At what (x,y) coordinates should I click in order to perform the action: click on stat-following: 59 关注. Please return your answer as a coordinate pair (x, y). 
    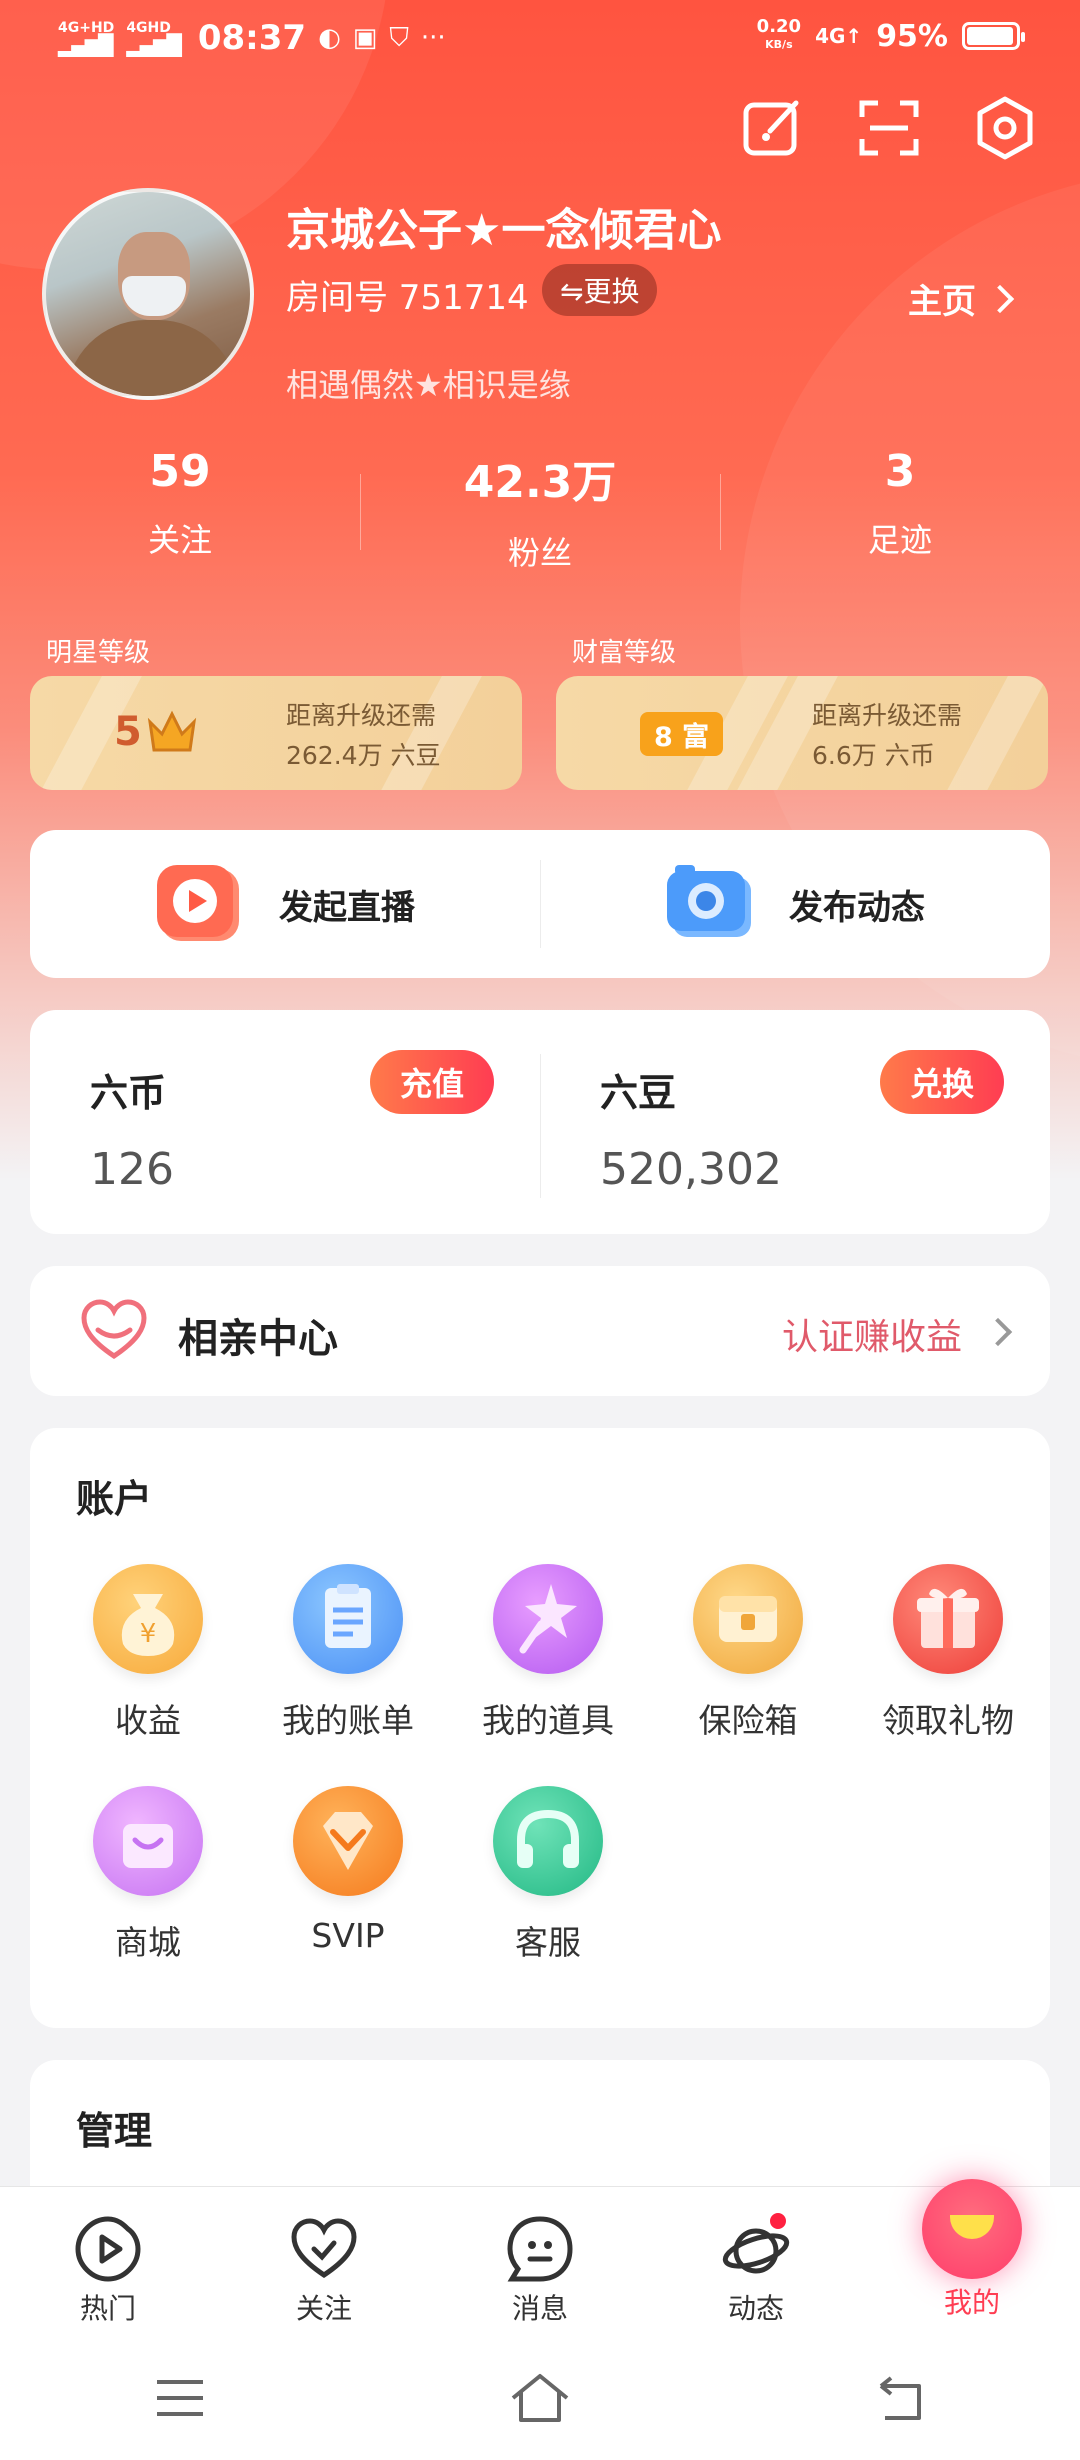
    Looking at the image, I should click on (180, 511).